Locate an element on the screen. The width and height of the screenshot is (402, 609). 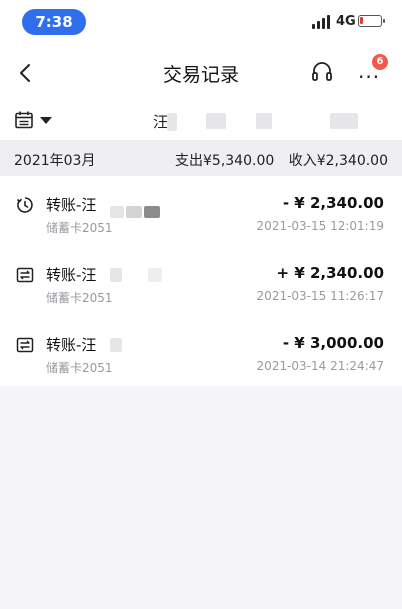
income-total: 收入¥2,340.00 is located at coordinates (338, 161).